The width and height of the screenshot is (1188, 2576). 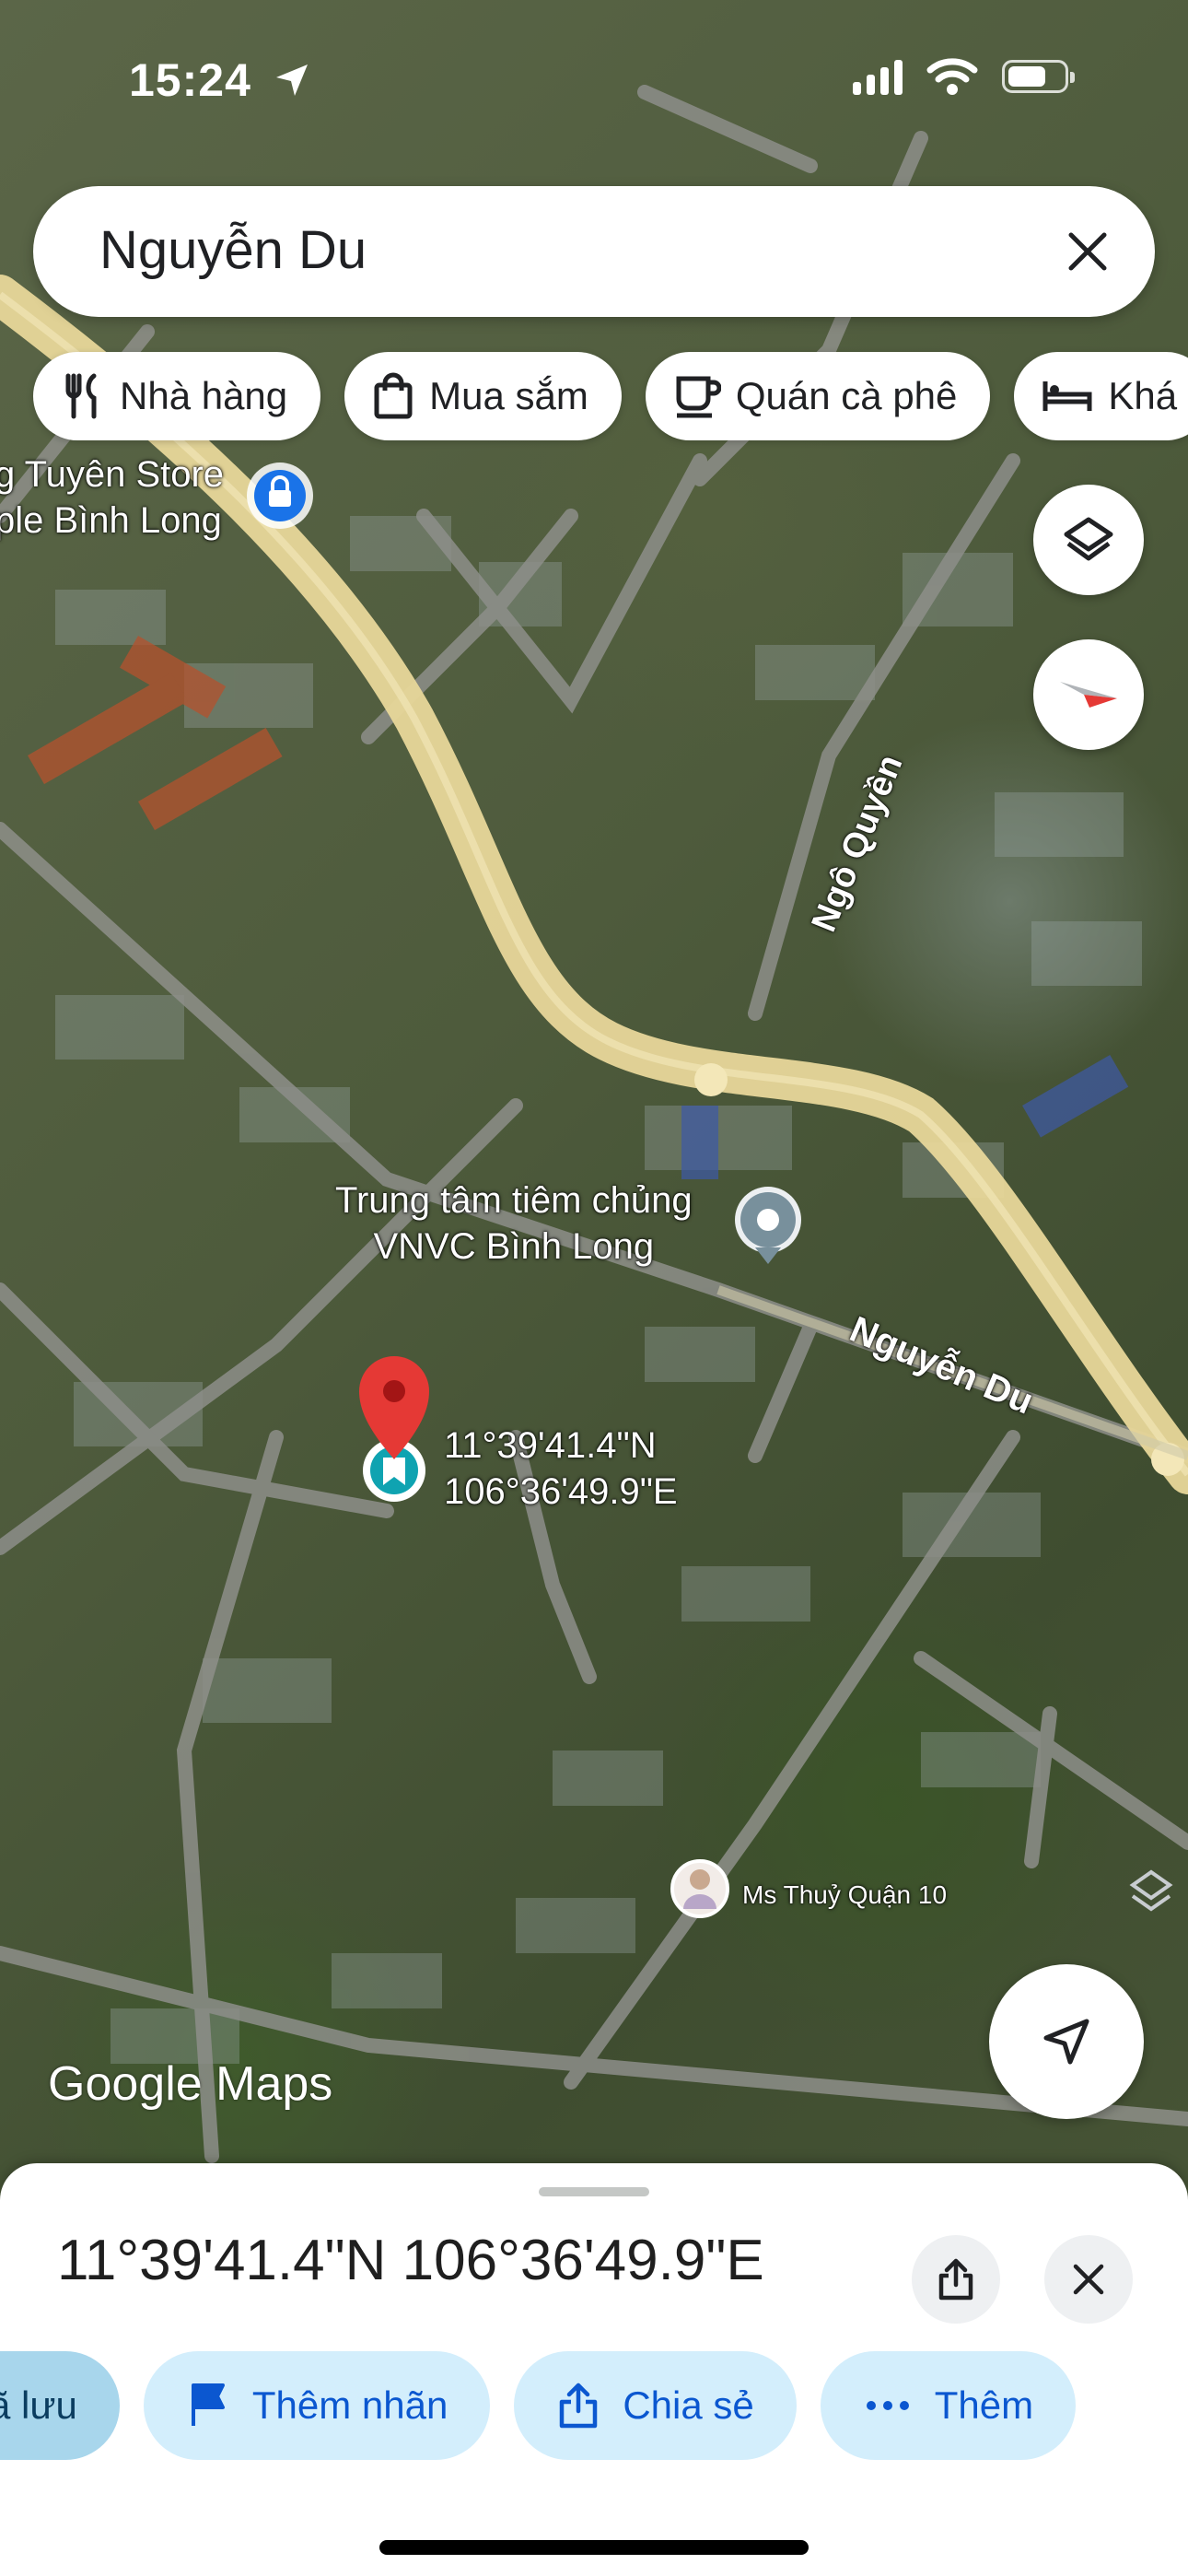 What do you see at coordinates (698, 397) in the screenshot?
I see `coffee-cup-icon` at bounding box center [698, 397].